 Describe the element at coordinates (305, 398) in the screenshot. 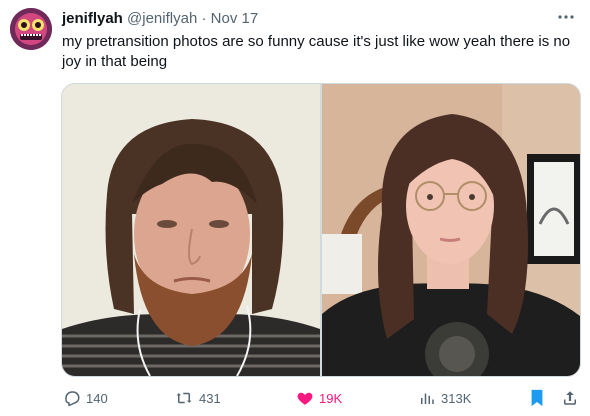

I see `heart-icon` at that location.